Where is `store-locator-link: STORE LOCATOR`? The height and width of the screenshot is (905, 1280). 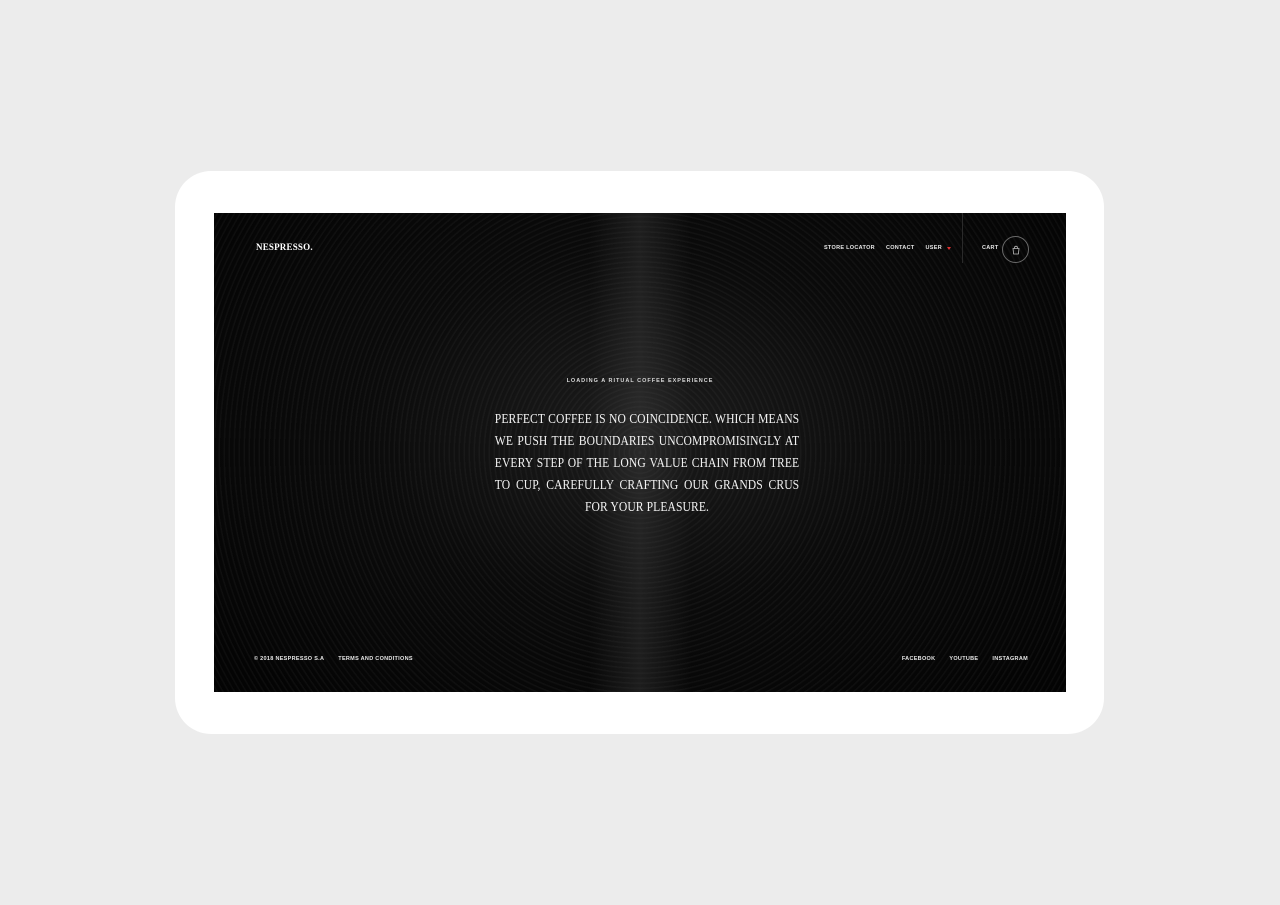
store-locator-link: STORE LOCATOR is located at coordinates (849, 248).